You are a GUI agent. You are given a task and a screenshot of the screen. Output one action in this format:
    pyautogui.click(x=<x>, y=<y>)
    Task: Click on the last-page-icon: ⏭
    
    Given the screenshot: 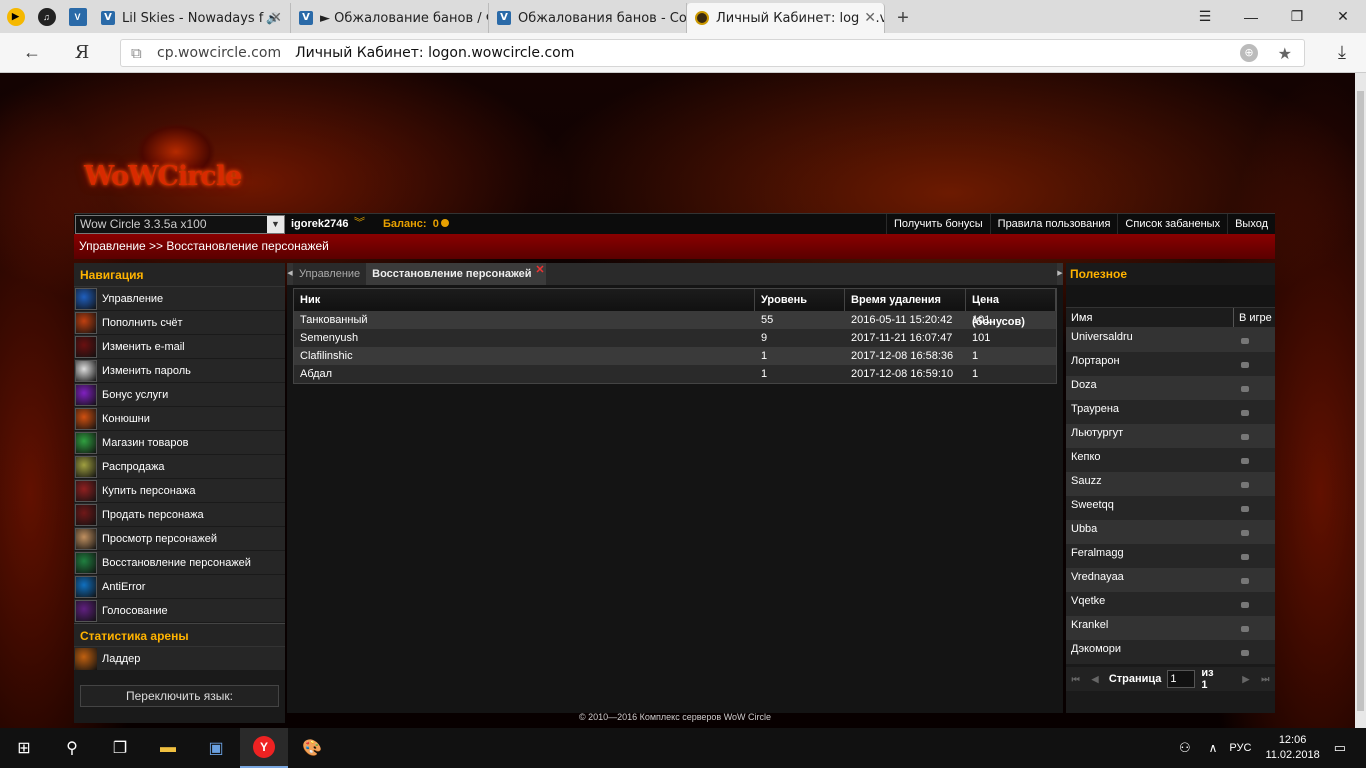 What is the action you would take?
    pyautogui.click(x=1265, y=679)
    